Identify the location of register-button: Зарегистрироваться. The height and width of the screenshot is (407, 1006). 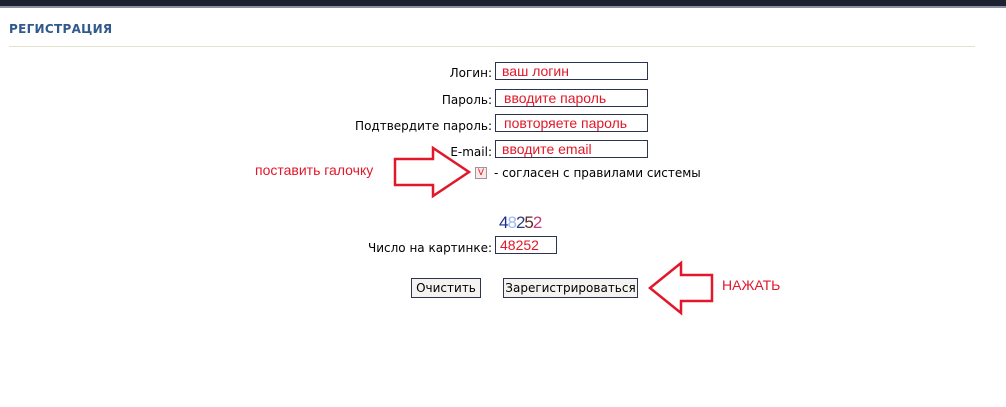
(570, 288).